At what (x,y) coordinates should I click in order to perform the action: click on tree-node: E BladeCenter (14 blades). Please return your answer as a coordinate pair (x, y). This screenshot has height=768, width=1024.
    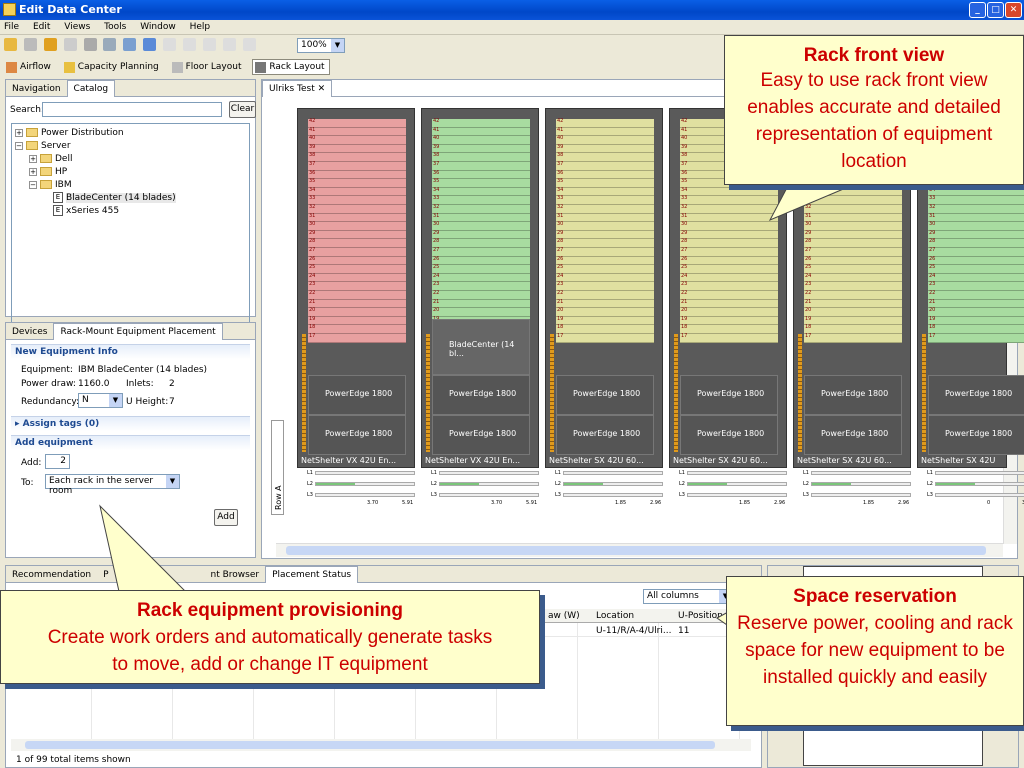
    Looking at the image, I should click on (130, 198).